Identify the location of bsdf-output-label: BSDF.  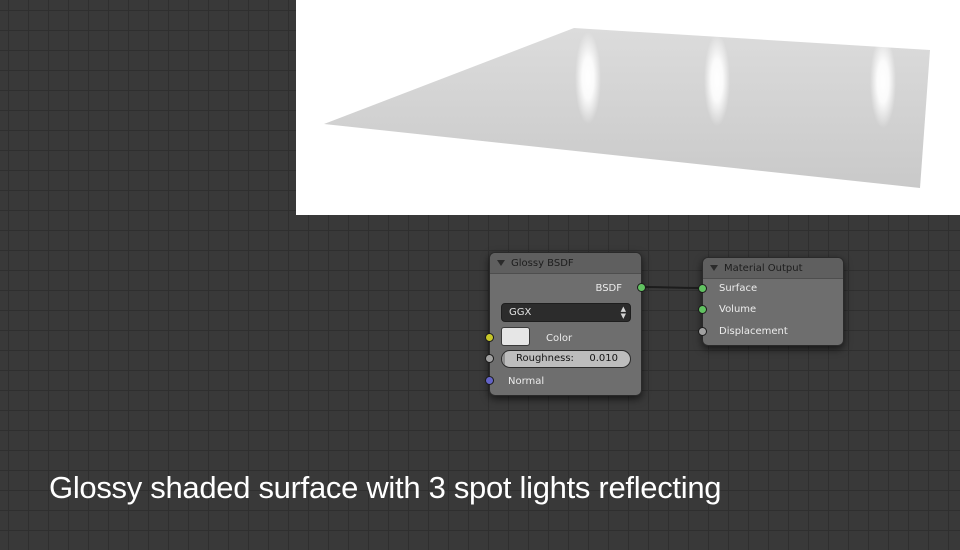
(608, 288).